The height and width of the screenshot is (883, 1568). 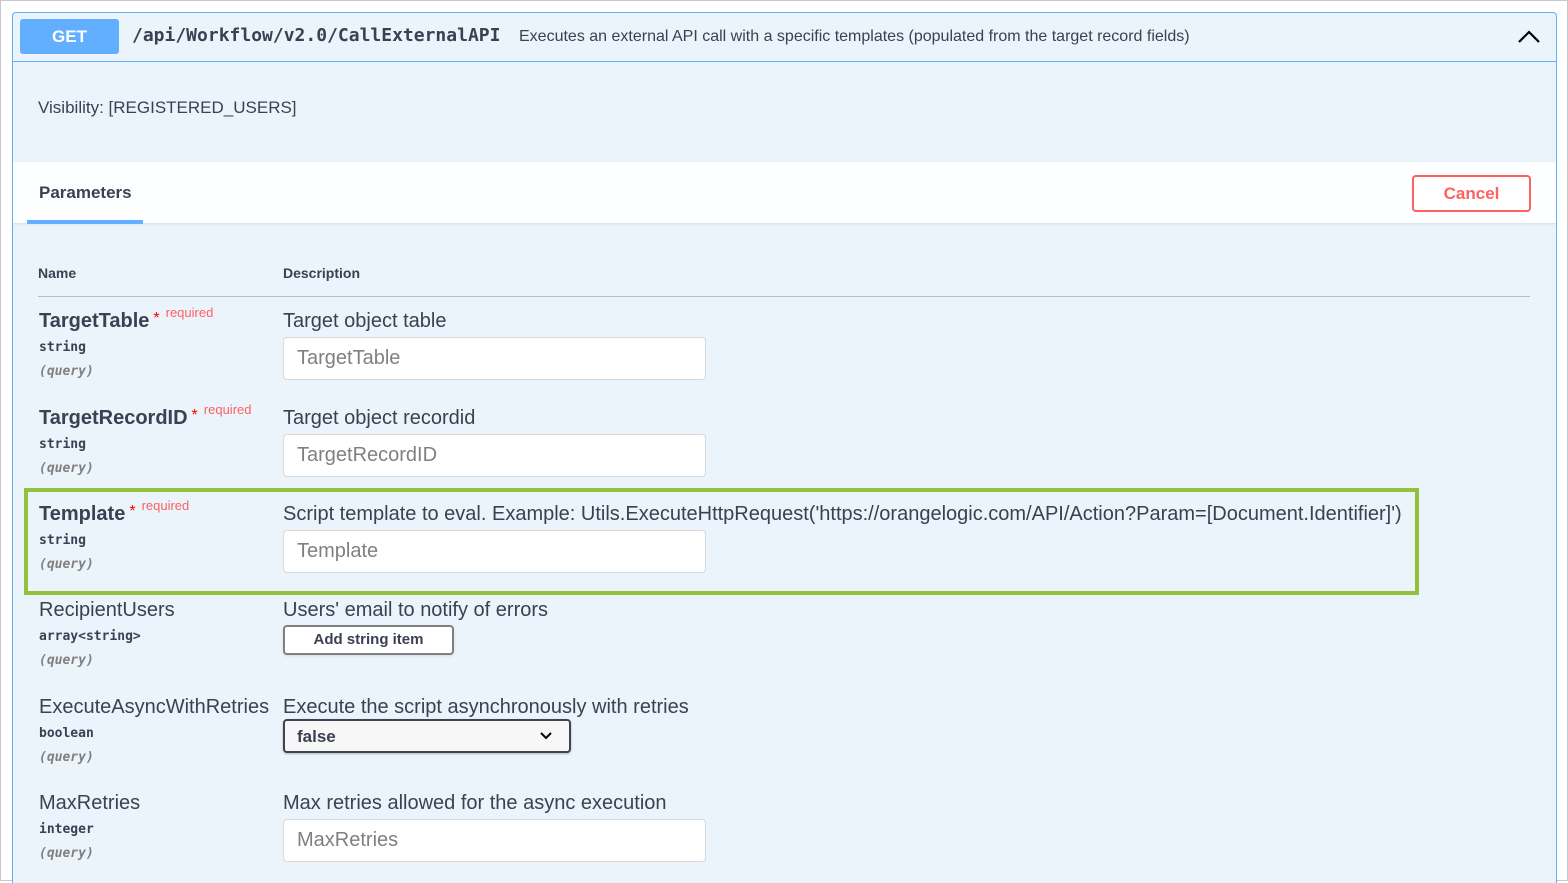 I want to click on visibility-text: Visibility: [REGISTERED_USERS], so click(x=167, y=107).